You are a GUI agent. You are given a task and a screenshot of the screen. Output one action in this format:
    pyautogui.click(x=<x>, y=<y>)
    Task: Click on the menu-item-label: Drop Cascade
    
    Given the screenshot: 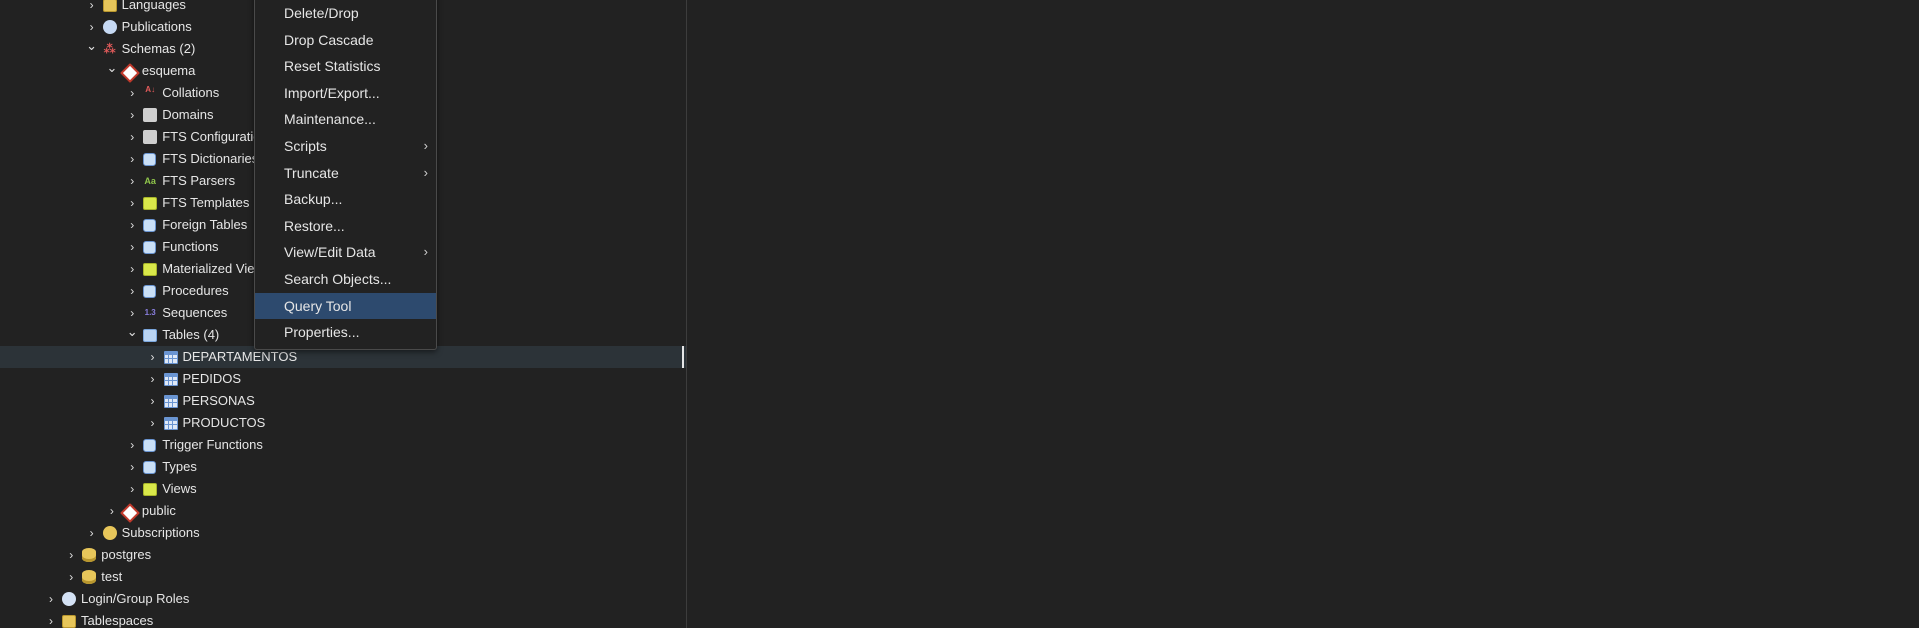 What is the action you would take?
    pyautogui.click(x=329, y=39)
    